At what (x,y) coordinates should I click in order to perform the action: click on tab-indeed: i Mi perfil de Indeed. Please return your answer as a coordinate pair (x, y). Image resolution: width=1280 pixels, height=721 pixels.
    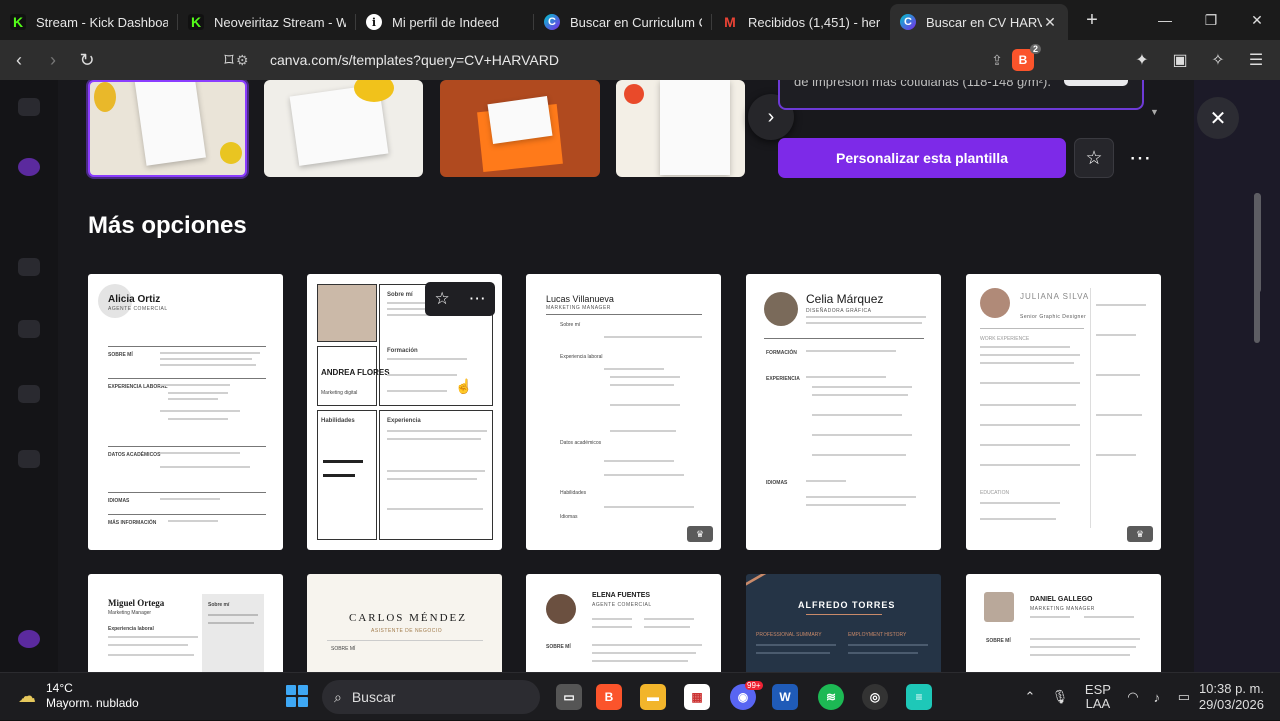
    Looking at the image, I should click on (445, 22).